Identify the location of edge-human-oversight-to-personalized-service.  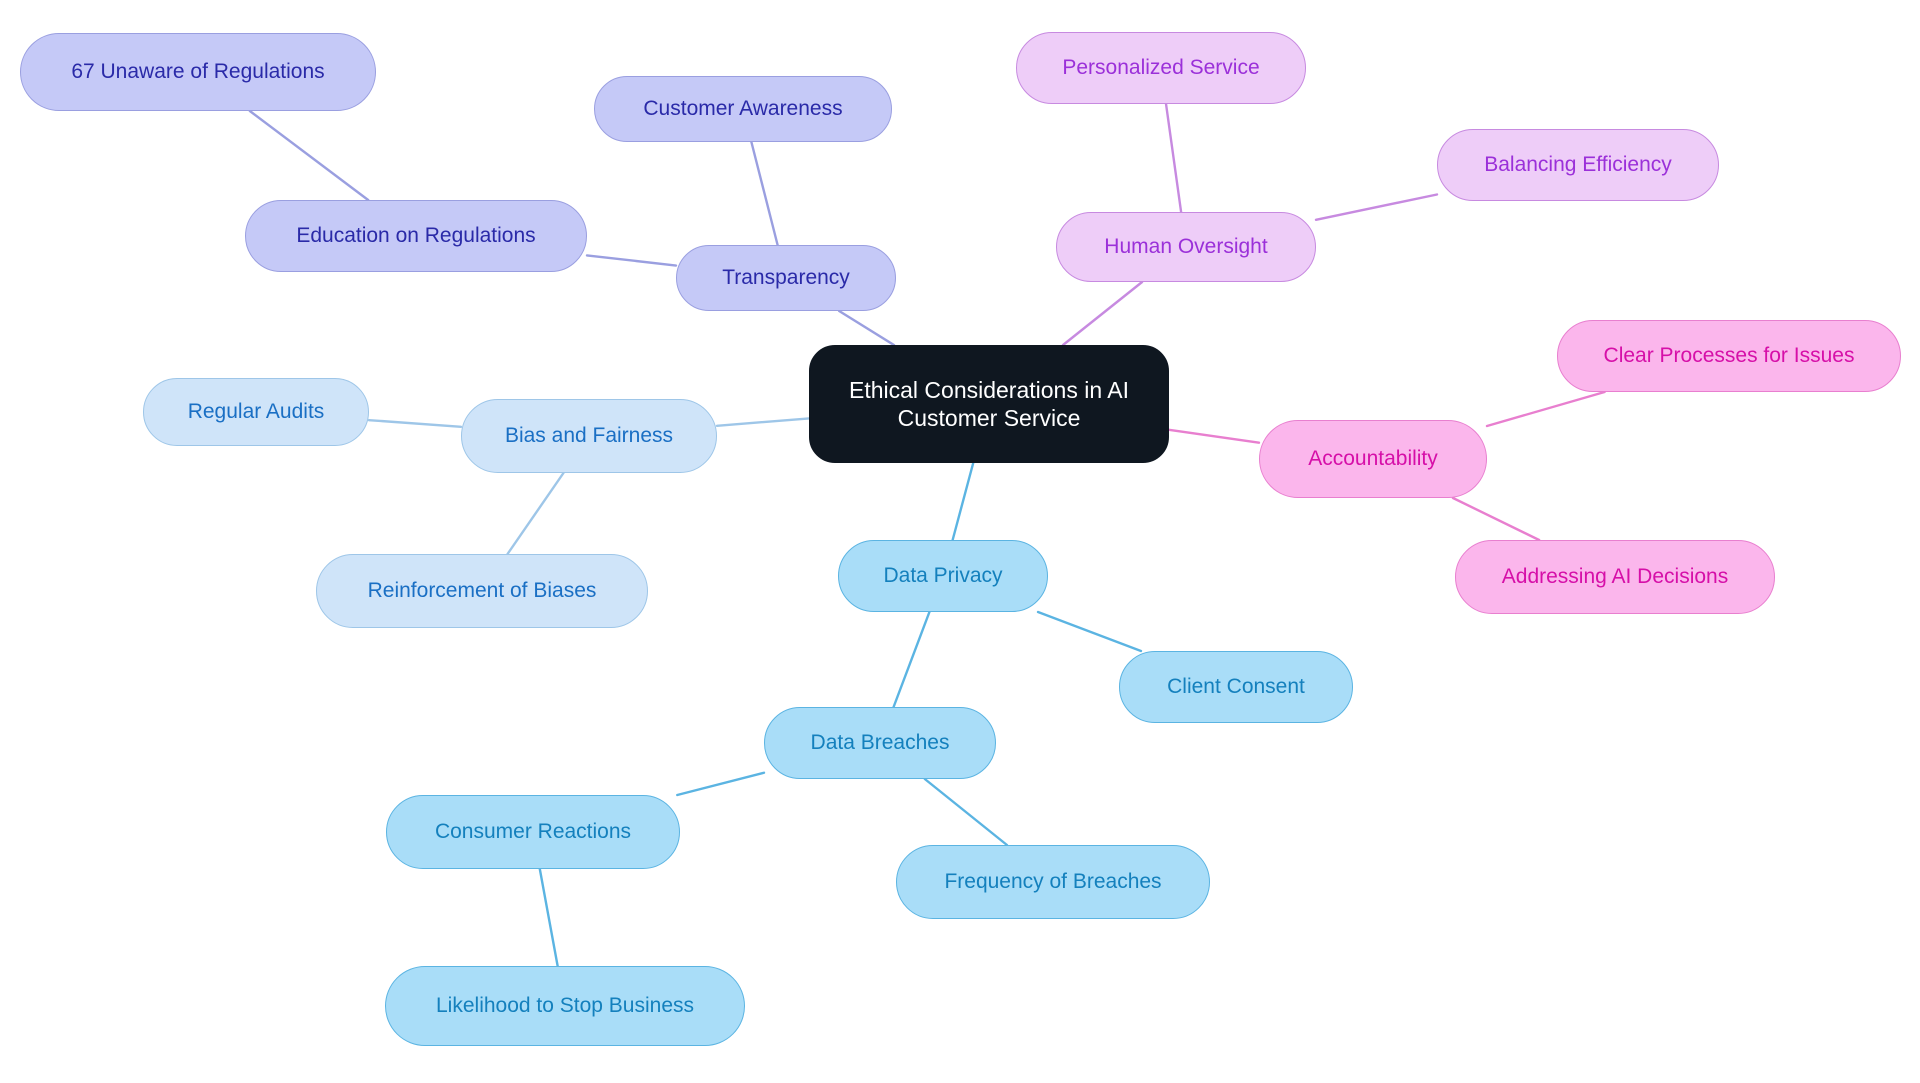
(1173, 158).